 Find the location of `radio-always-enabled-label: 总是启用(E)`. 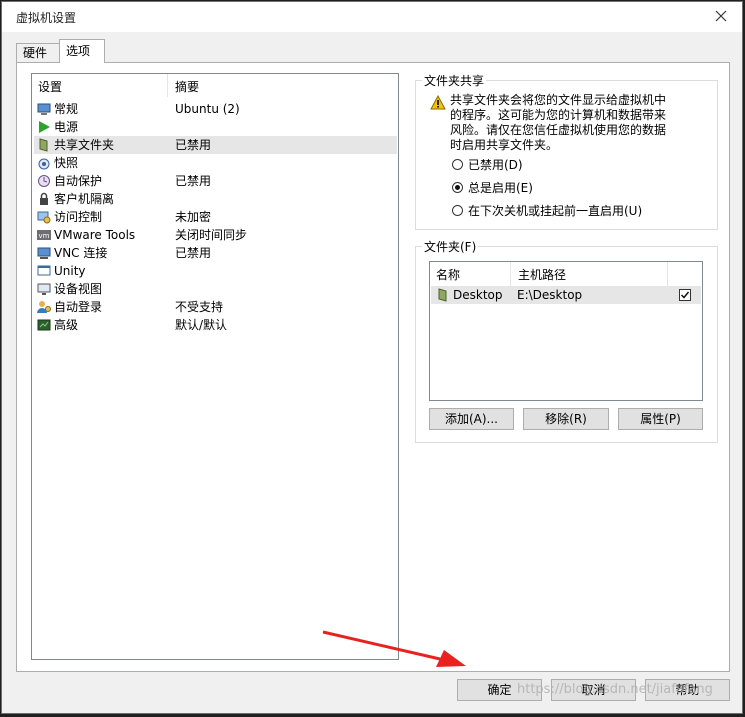

radio-always-enabled-label: 总是启用(E) is located at coordinates (500, 188).